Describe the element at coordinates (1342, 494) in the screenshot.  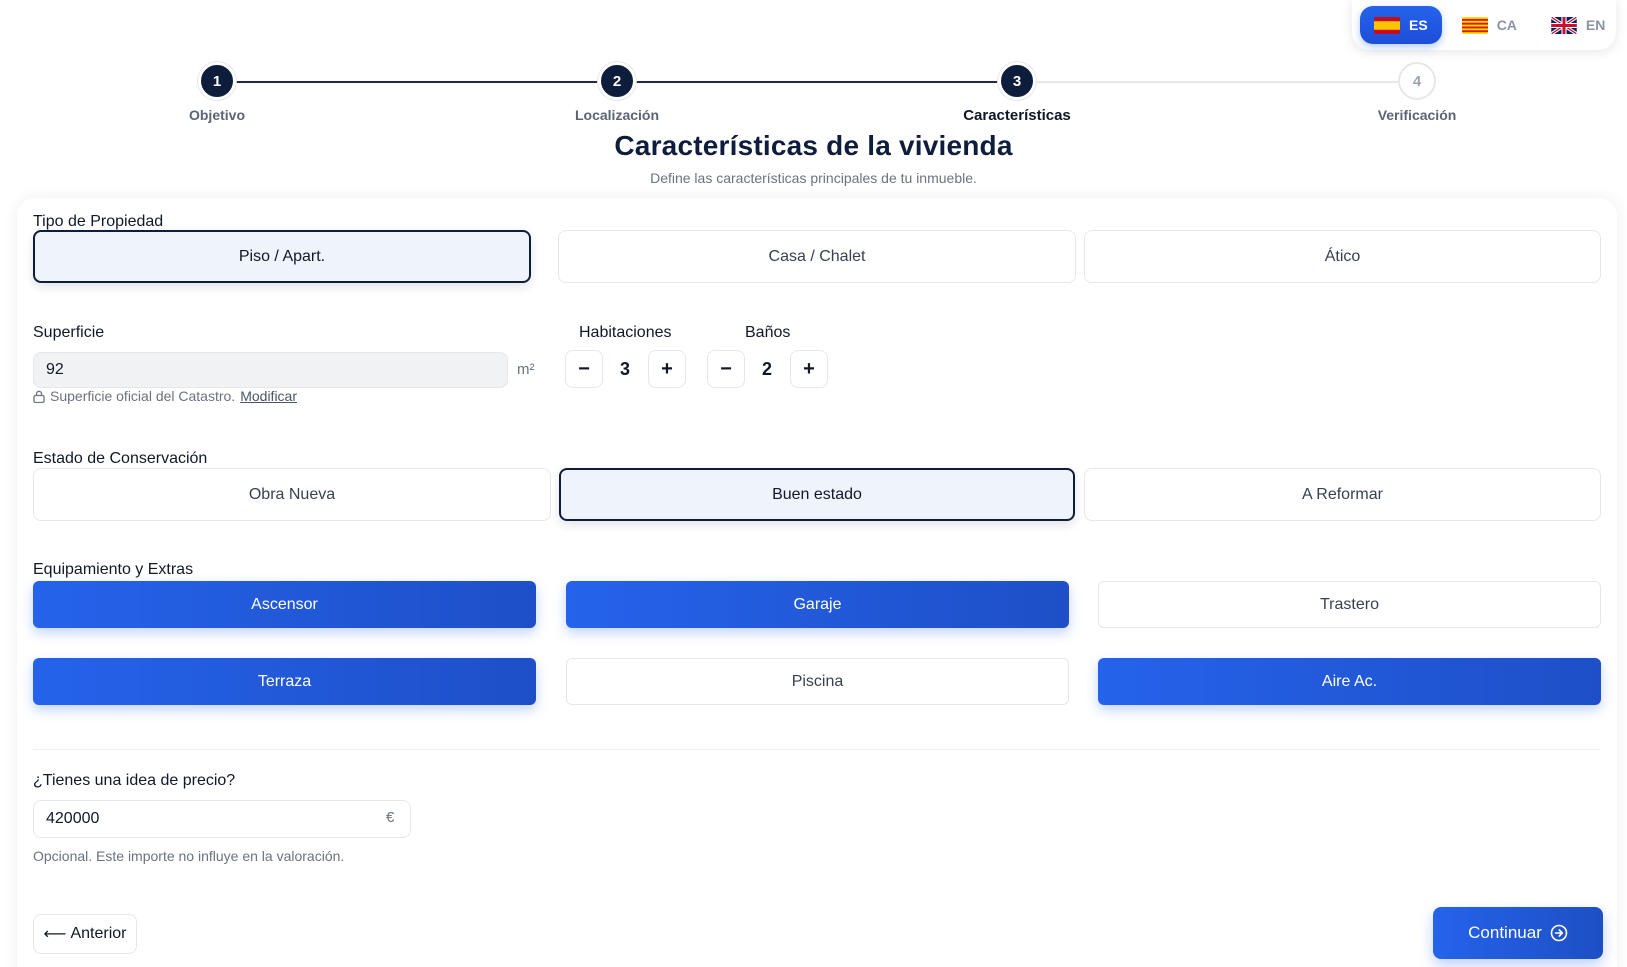
I see `condition-a-reformar-button: A Reformar` at that location.